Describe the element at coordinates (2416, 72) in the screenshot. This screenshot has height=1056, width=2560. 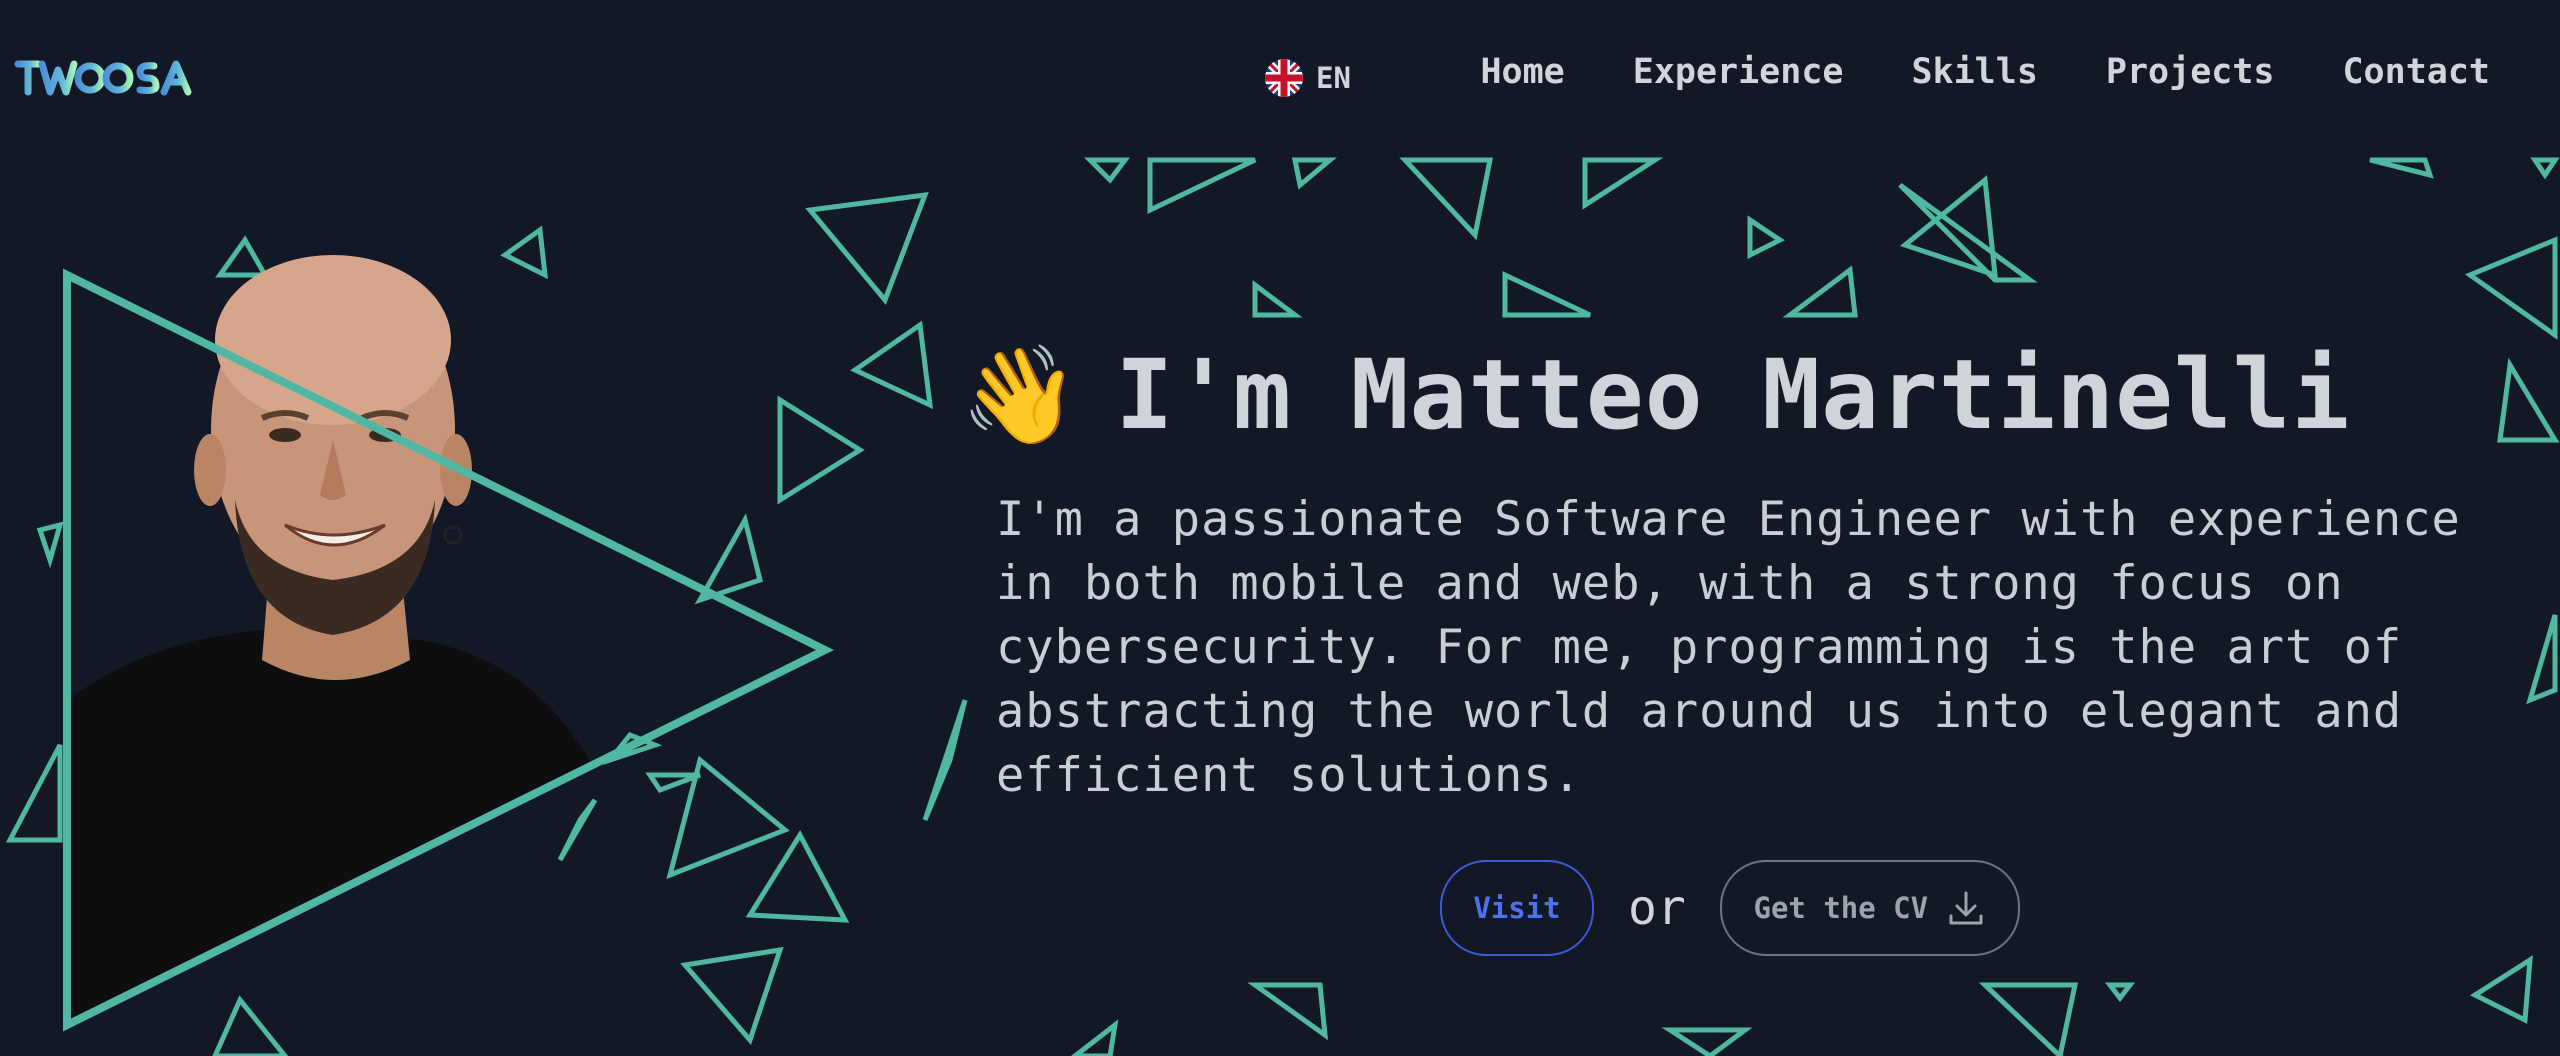
I see `nav-contact: Contact` at that location.